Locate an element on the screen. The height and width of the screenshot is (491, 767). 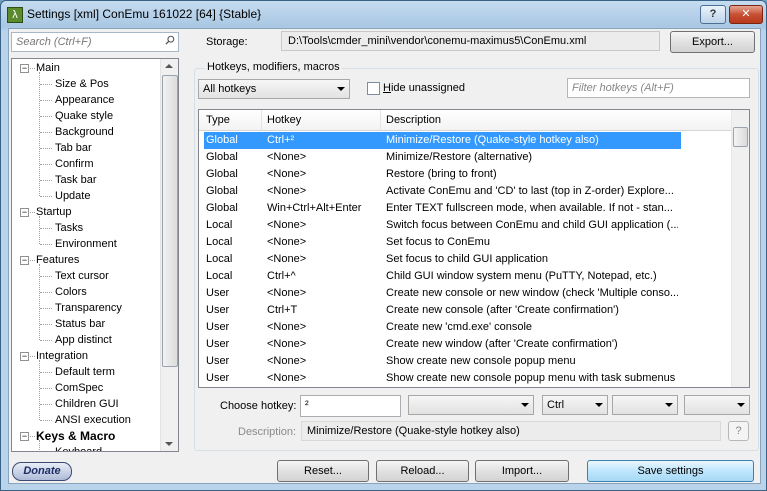
modifier-value: Ctrl is located at coordinates (556, 405).